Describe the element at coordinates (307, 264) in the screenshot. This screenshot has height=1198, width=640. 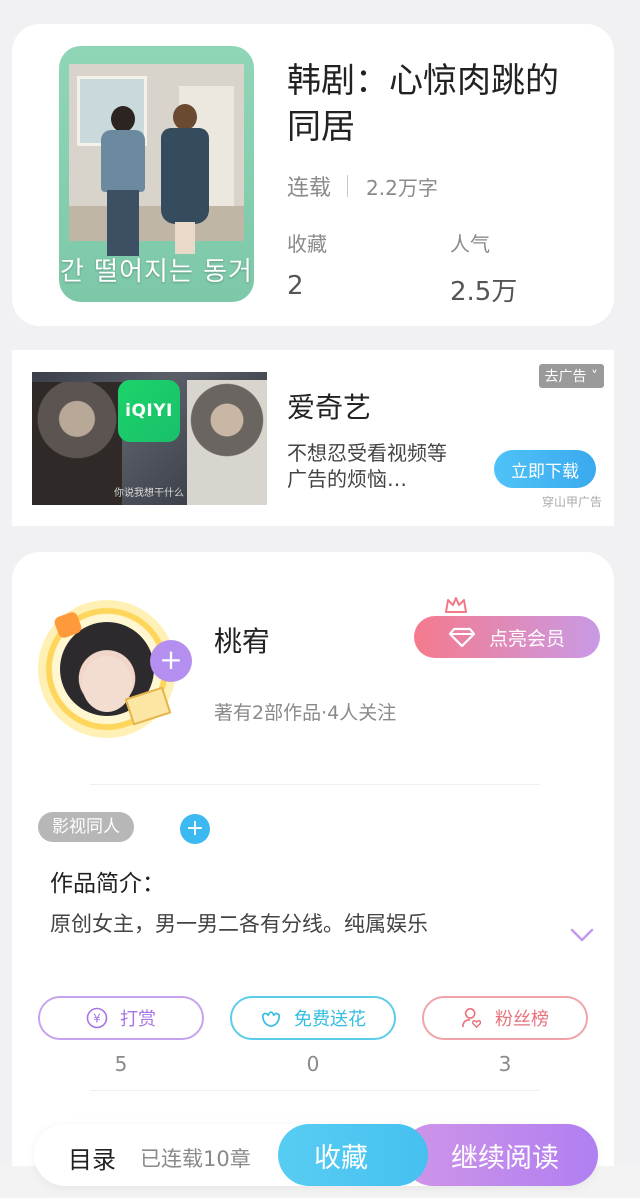
I see `favorites-stat: 收藏 2` at that location.